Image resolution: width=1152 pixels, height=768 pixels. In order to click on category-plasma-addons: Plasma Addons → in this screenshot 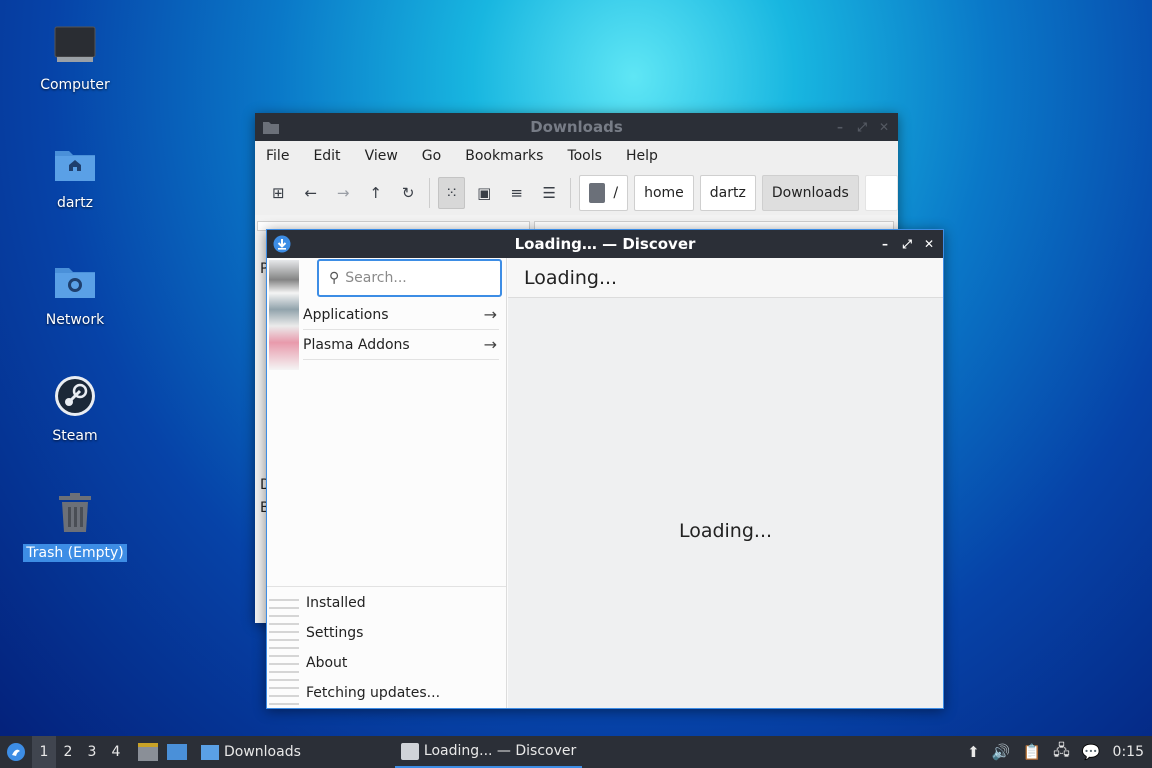, I will do `click(401, 345)`.